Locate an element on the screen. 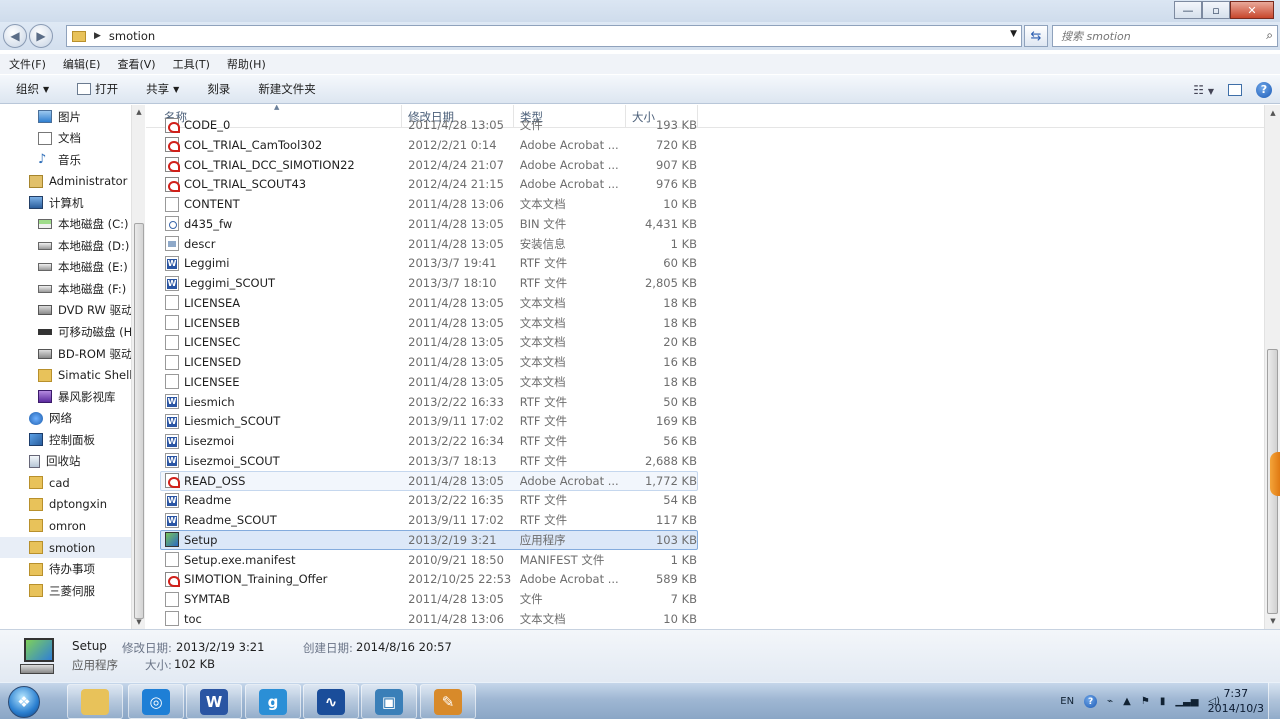  taskbar-button: ✎ is located at coordinates (448, 701).